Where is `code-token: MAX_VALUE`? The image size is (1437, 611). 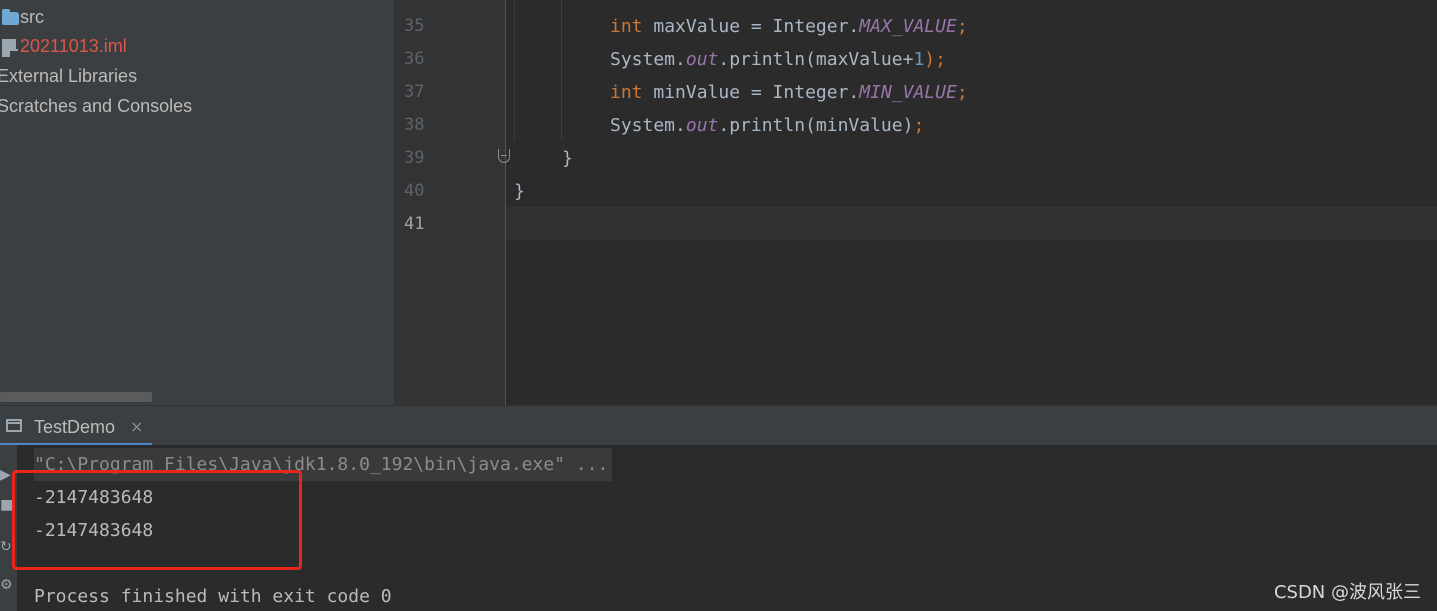
code-token: MAX_VALUE is located at coordinates (908, 26).